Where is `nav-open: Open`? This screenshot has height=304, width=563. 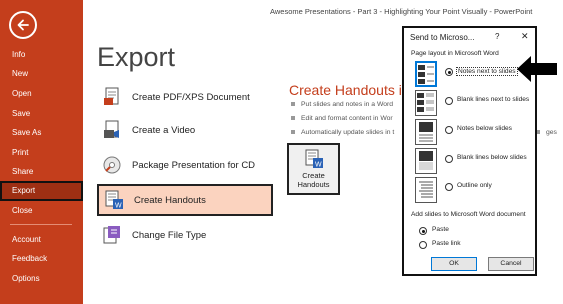 nav-open: Open is located at coordinates (41, 94).